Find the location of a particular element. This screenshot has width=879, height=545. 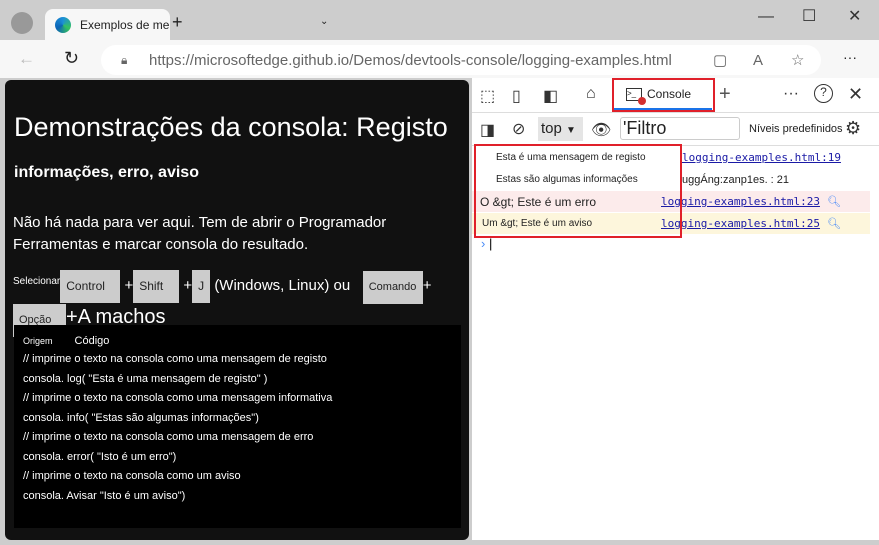

message-source-link: logging-examples.html:19 is located at coordinates (761, 157).